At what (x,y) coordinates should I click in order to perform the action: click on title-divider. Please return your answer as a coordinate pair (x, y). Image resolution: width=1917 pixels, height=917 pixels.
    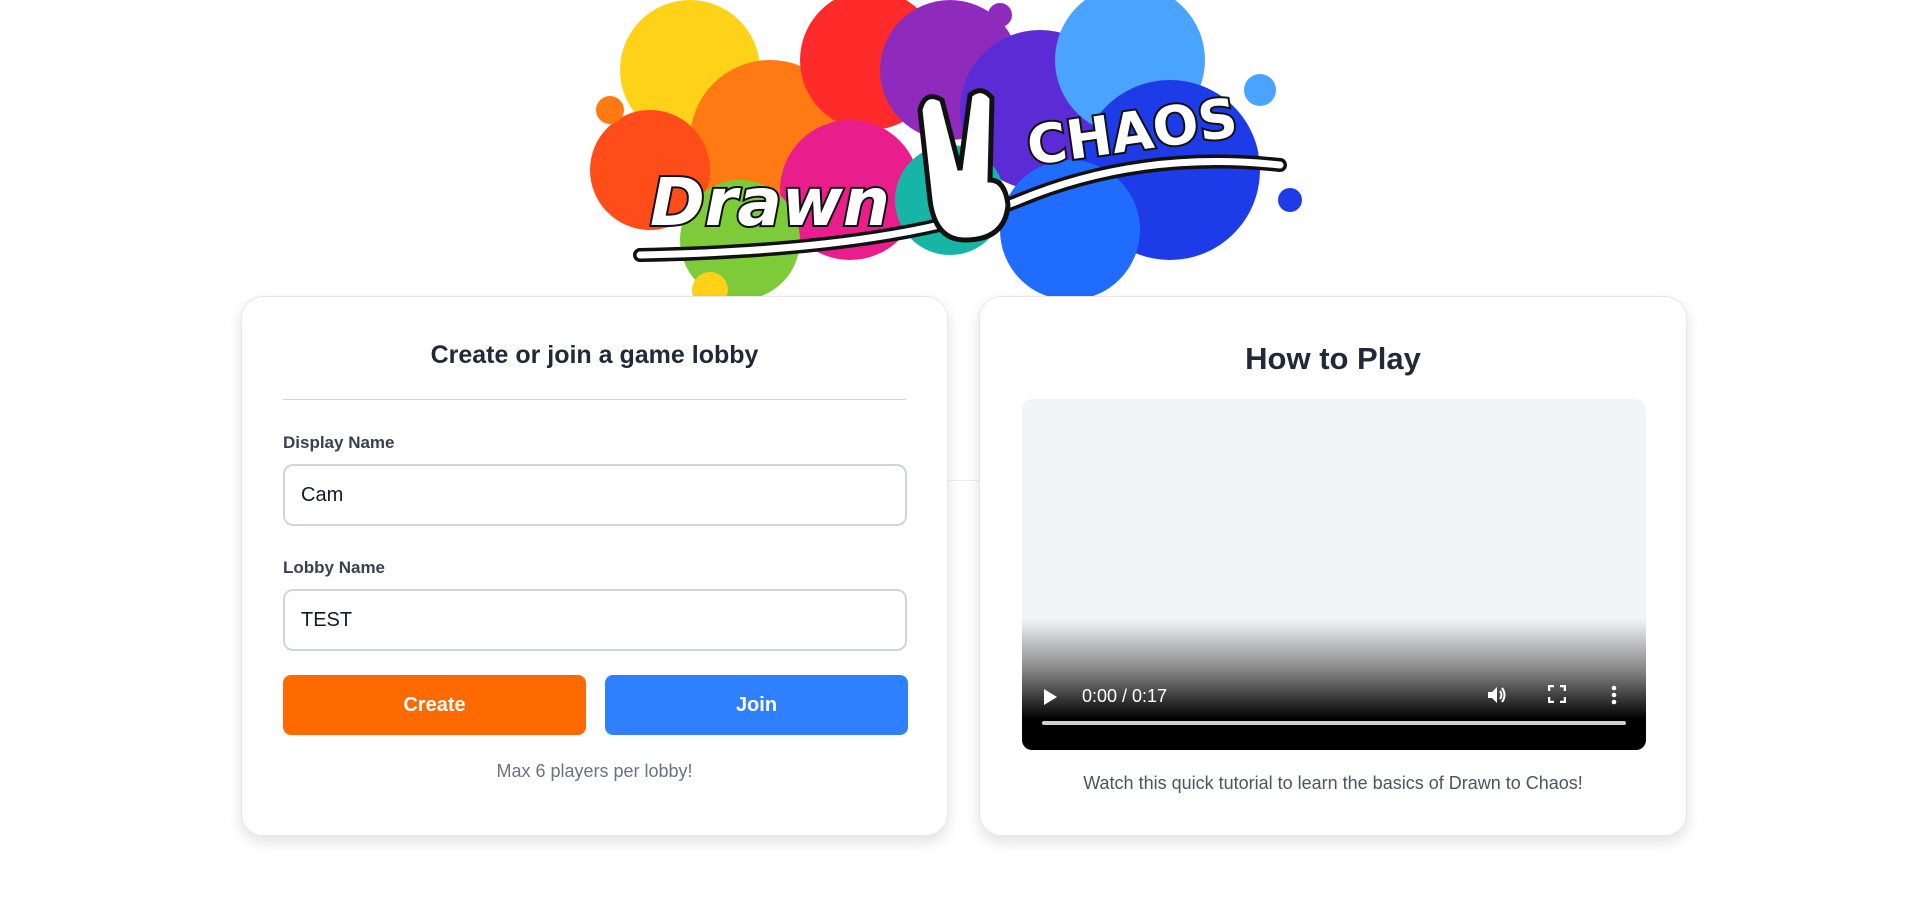
    Looking at the image, I should click on (594, 399).